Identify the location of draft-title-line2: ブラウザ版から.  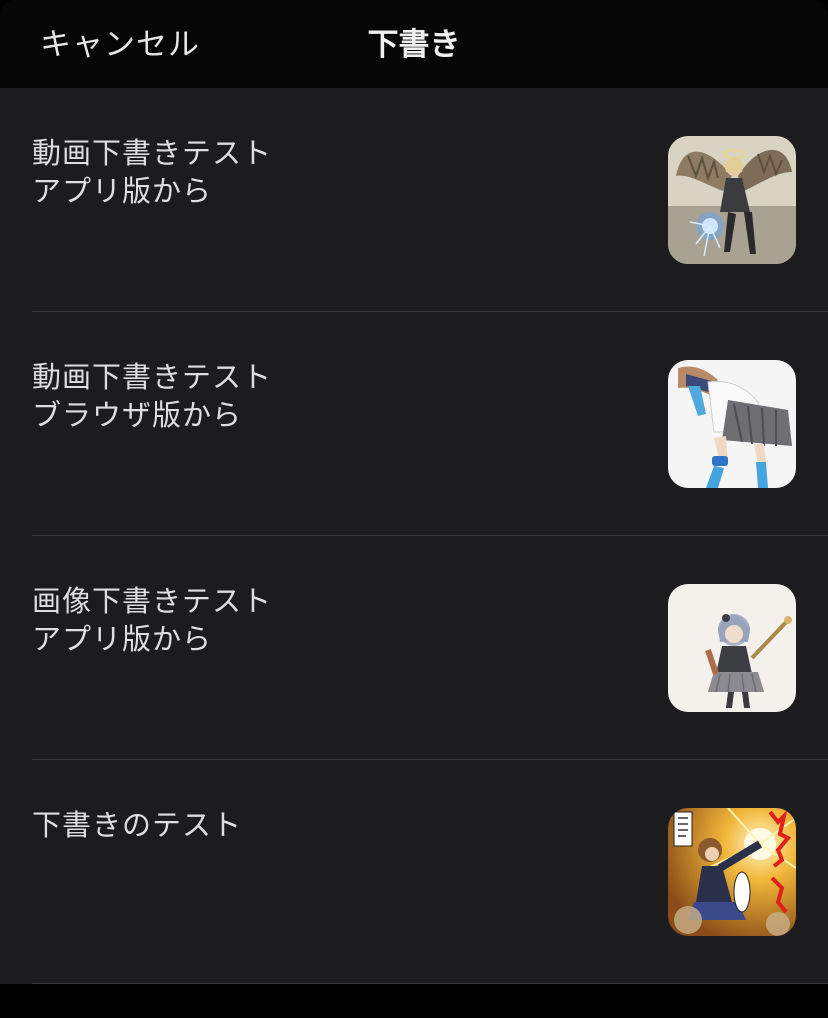
(137, 415).